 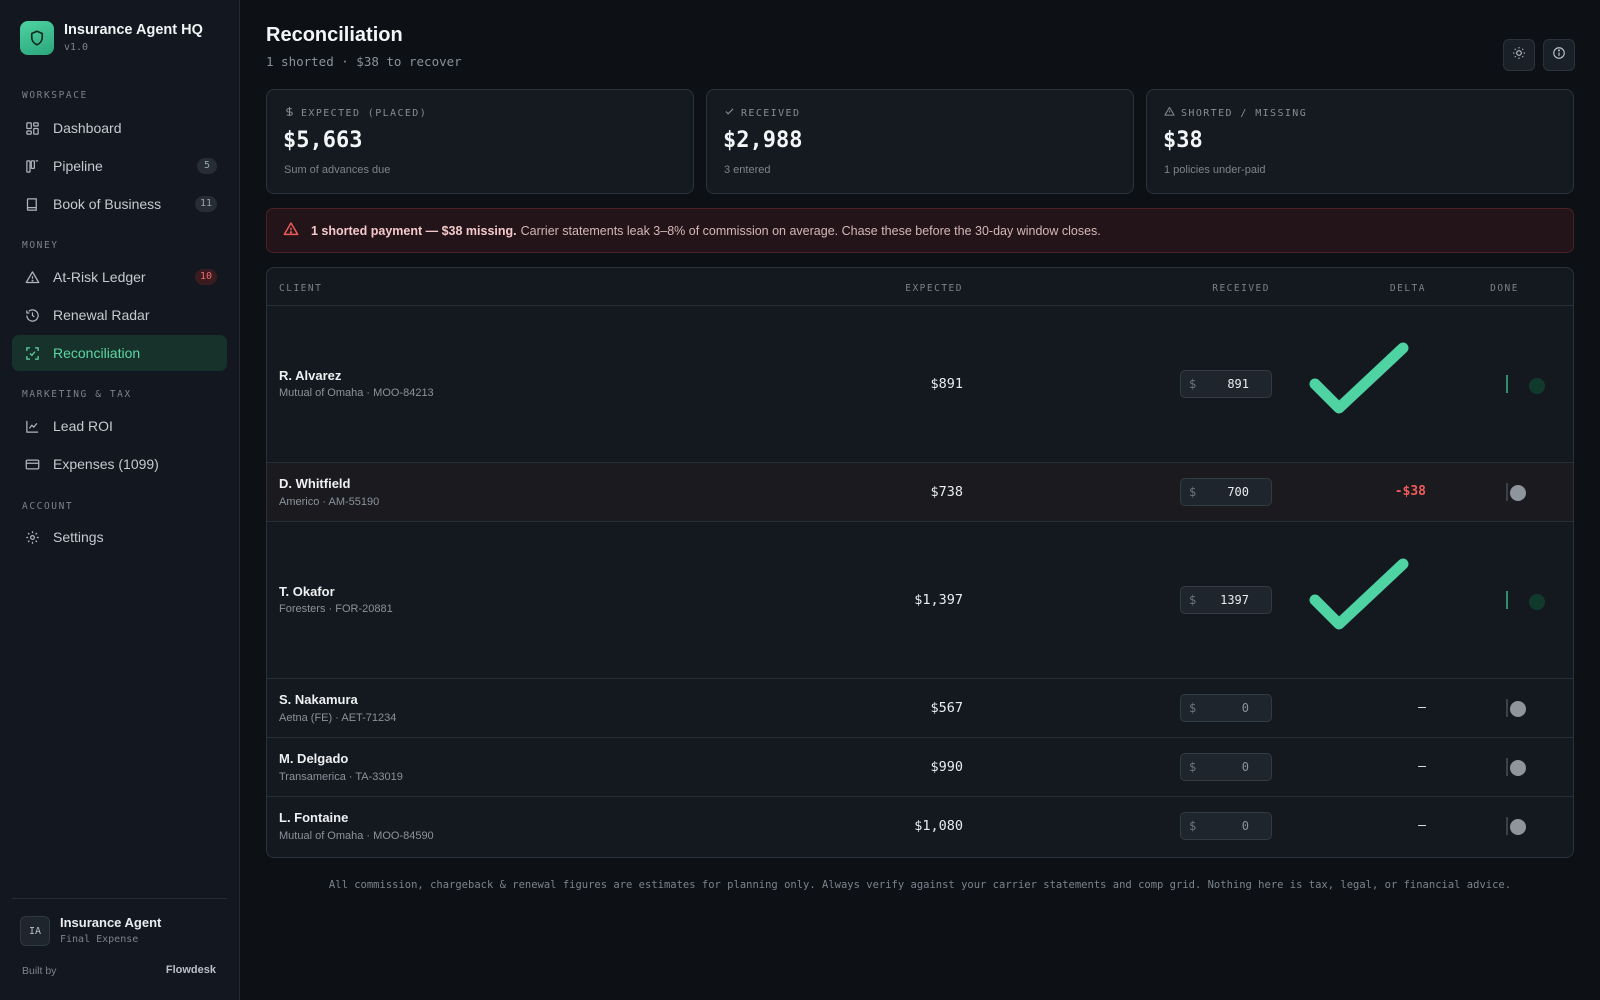 What do you see at coordinates (119, 353) in the screenshot?
I see `sidebar-item-reconciliation: Reconciliation` at bounding box center [119, 353].